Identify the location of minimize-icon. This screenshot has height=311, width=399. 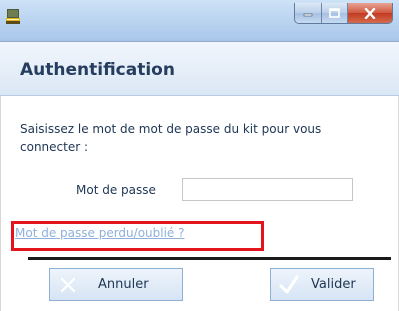
(308, 15).